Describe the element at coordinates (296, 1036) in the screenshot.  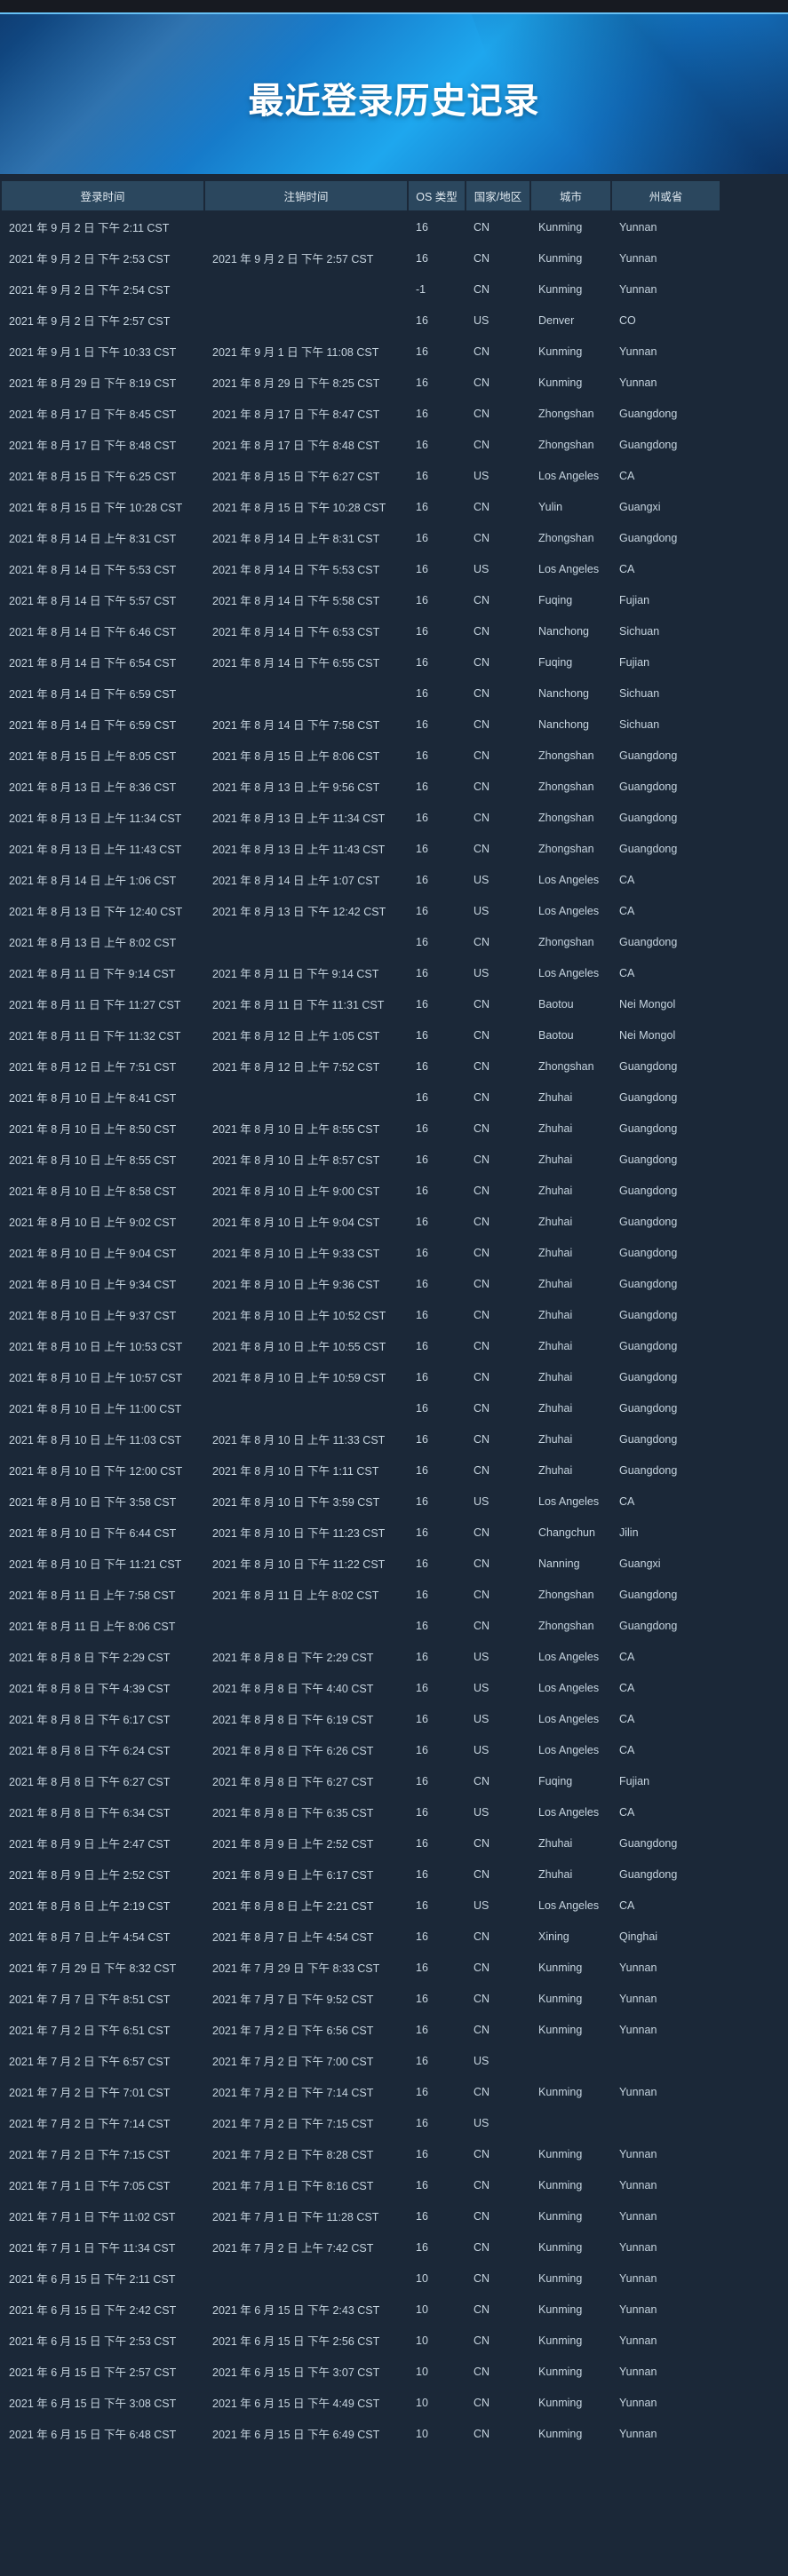
I see `logout-time-cell: 2021 年 8 月 12 日 上午 1:05 CST` at that location.